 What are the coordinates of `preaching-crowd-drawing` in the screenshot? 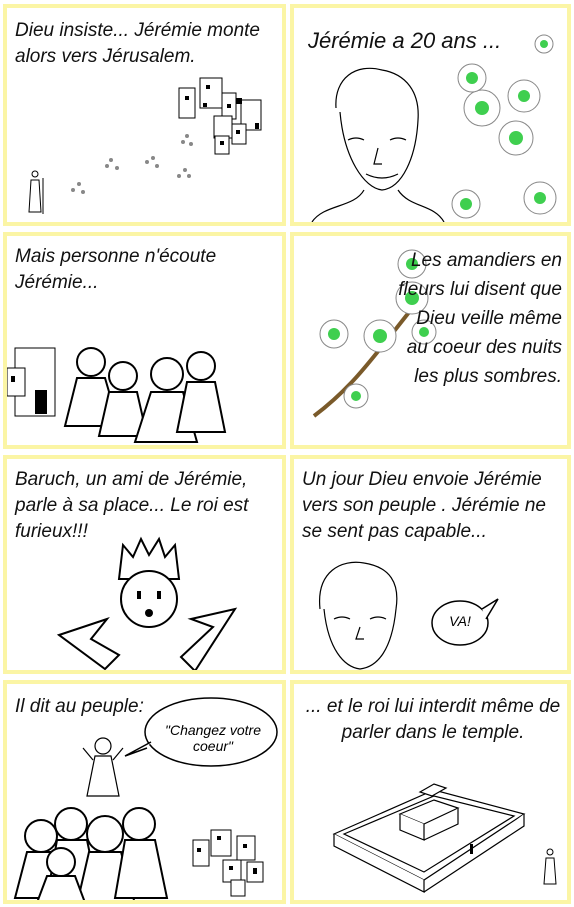 It's located at (145, 798).